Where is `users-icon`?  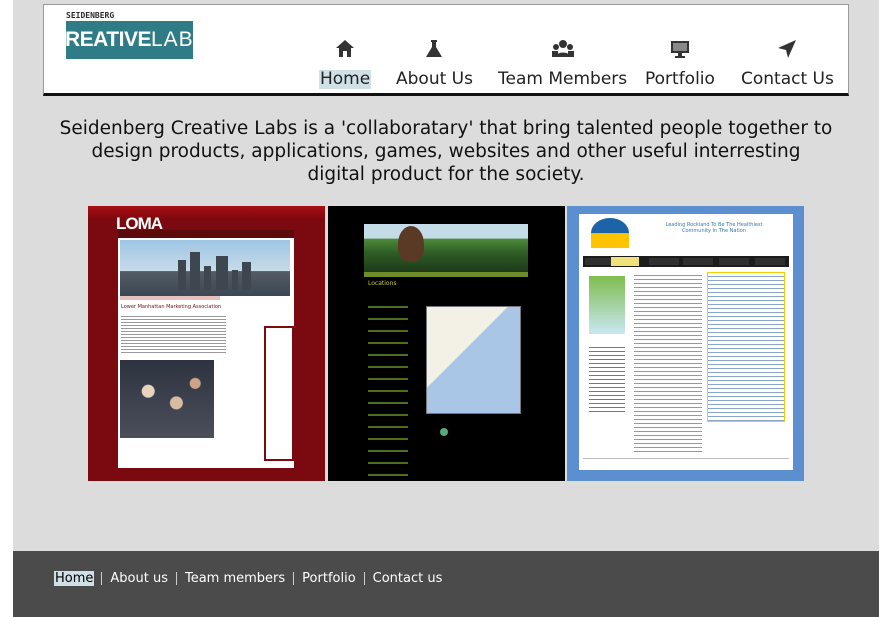 users-icon is located at coordinates (562, 48).